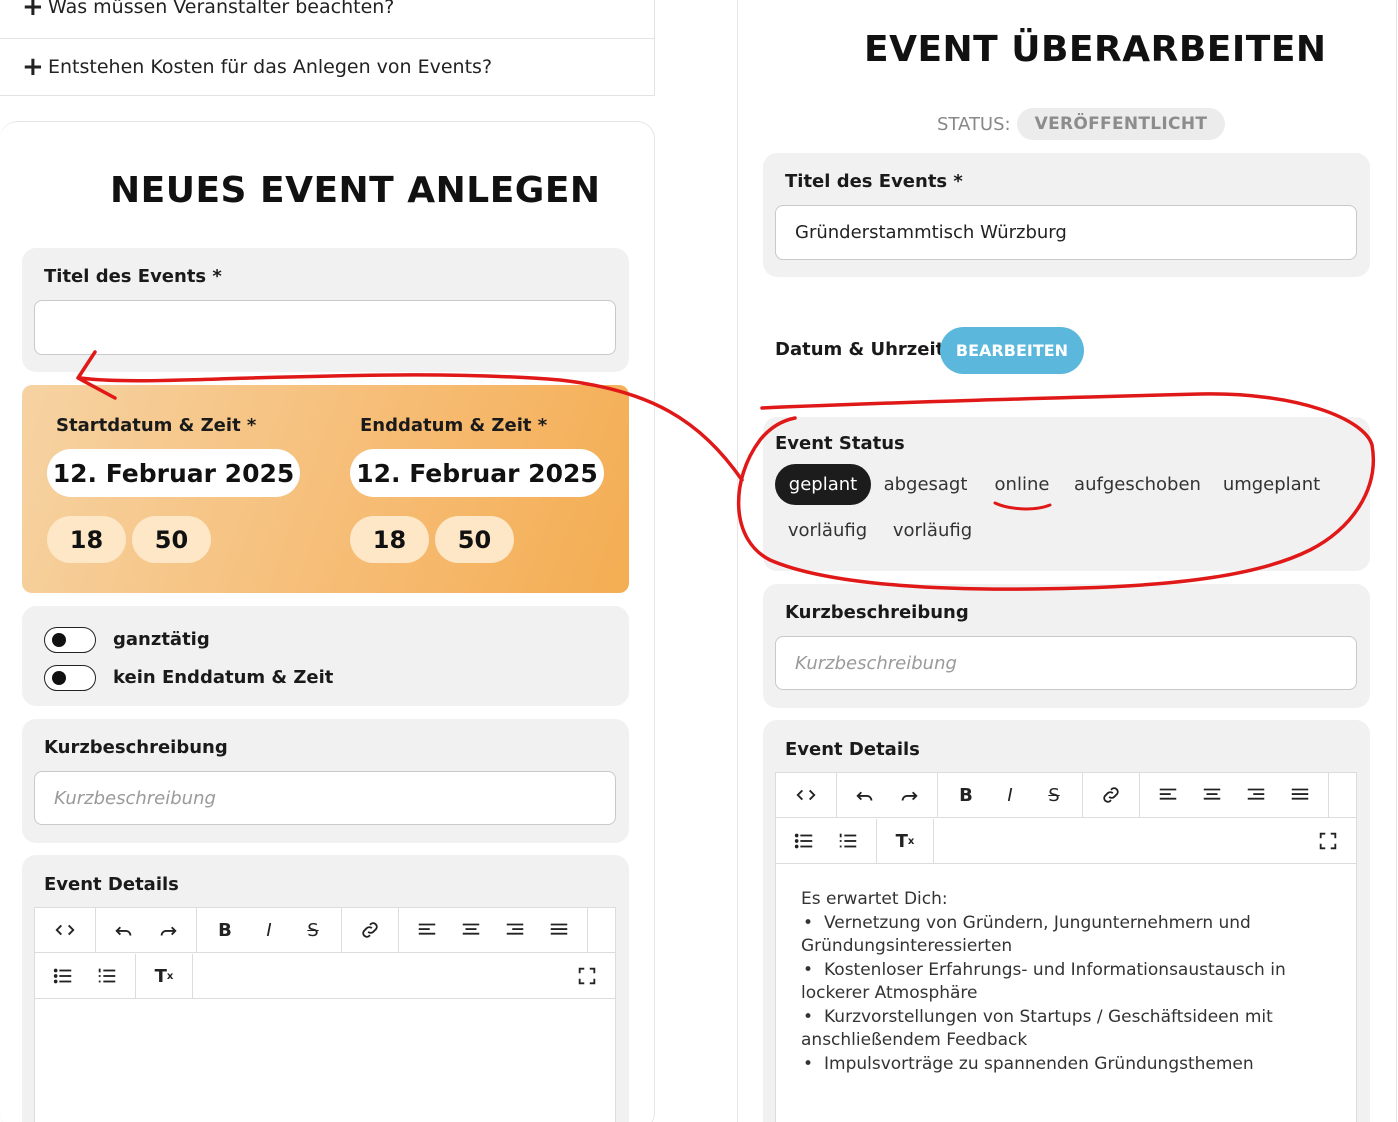  What do you see at coordinates (454, 425) in the screenshot?
I see `end-label: Enddatum & Zeit *` at bounding box center [454, 425].